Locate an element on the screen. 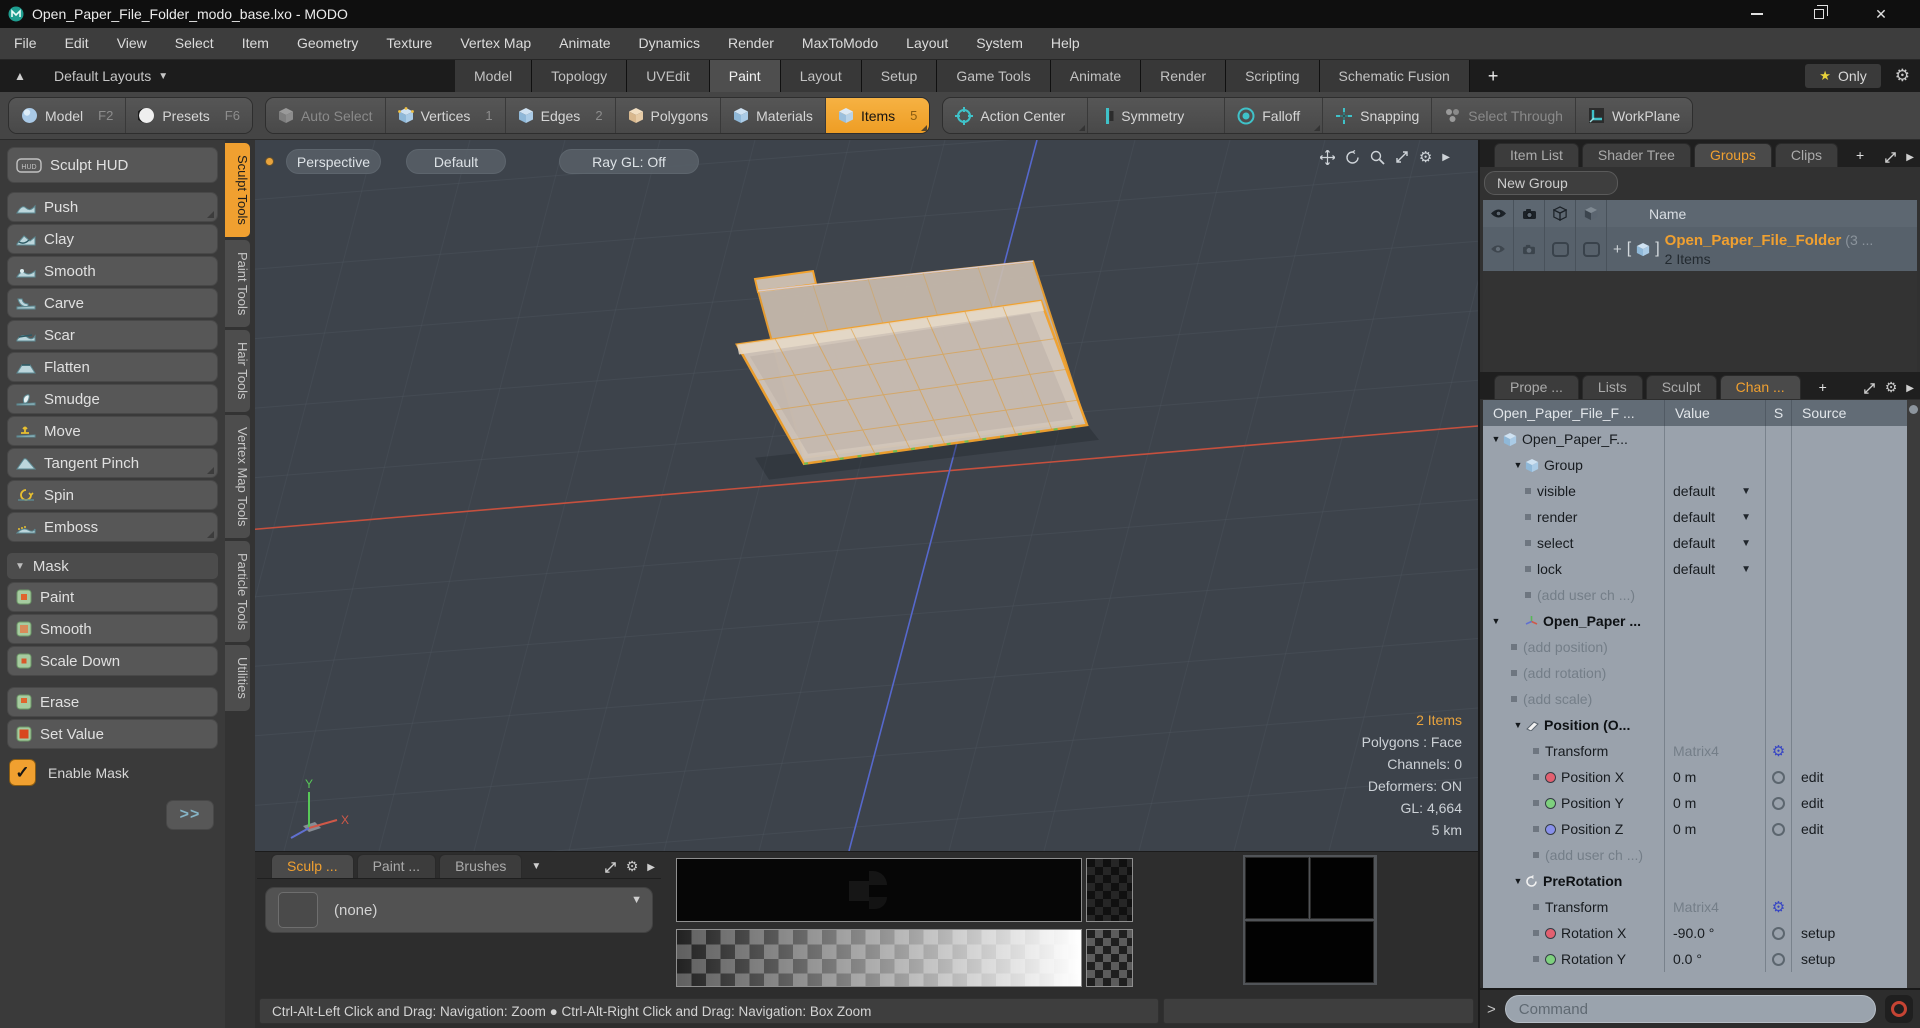 The image size is (1920, 1028). edges-mode-button: Edges 2 is located at coordinates (560, 115).